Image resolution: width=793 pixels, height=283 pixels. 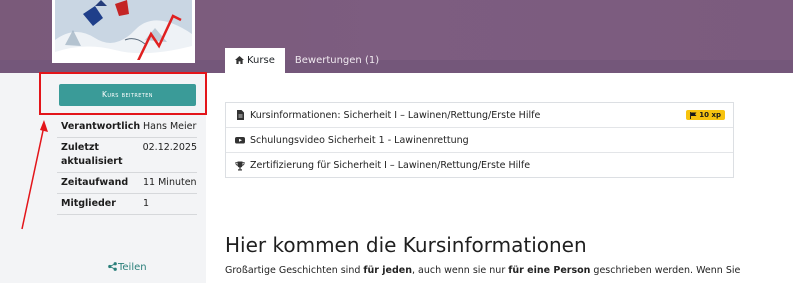 What do you see at coordinates (549, 270) in the screenshot?
I see `intro-bold: für eine Person` at bounding box center [549, 270].